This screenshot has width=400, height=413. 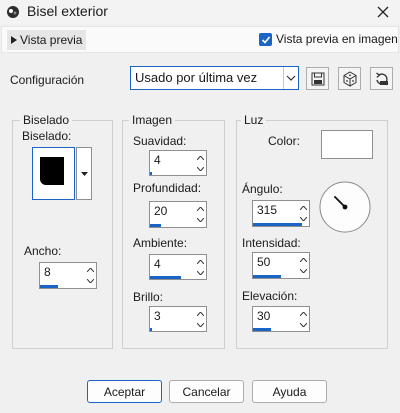 I want to click on light-color-swatch, so click(x=347, y=144).